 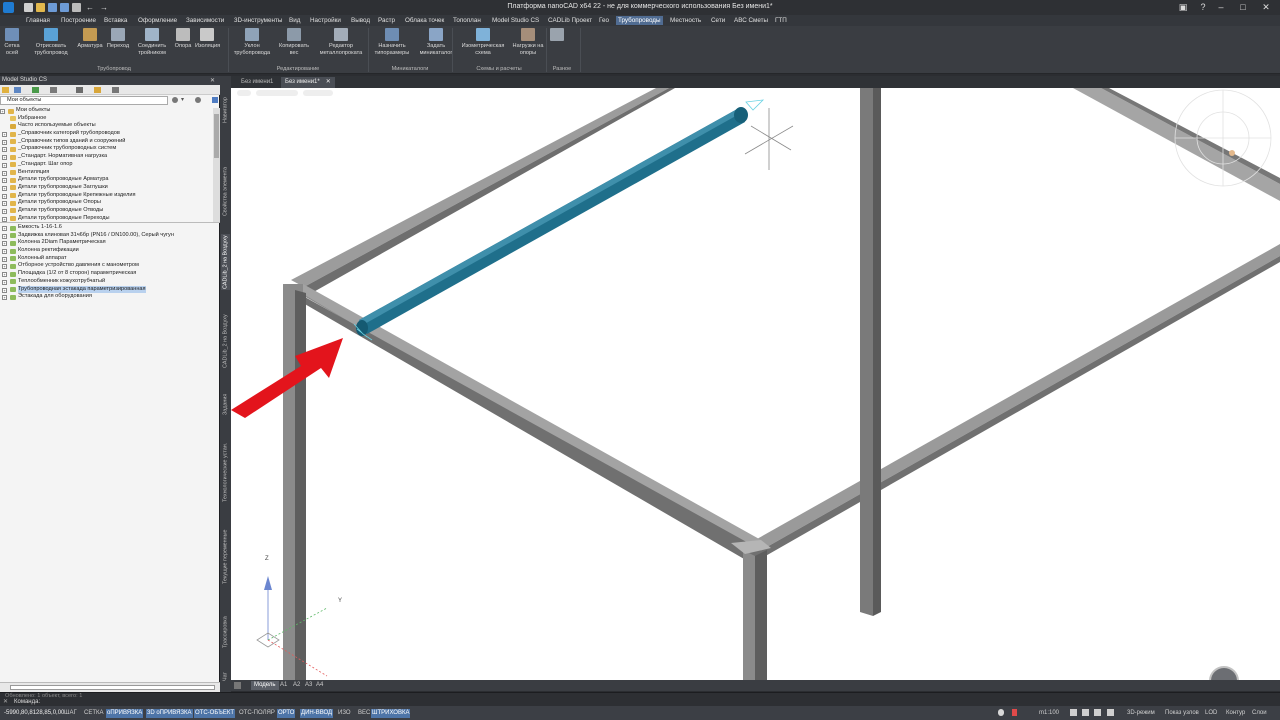 I want to click on status-toggle: ДИН-ВВОД, so click(x=317, y=713).